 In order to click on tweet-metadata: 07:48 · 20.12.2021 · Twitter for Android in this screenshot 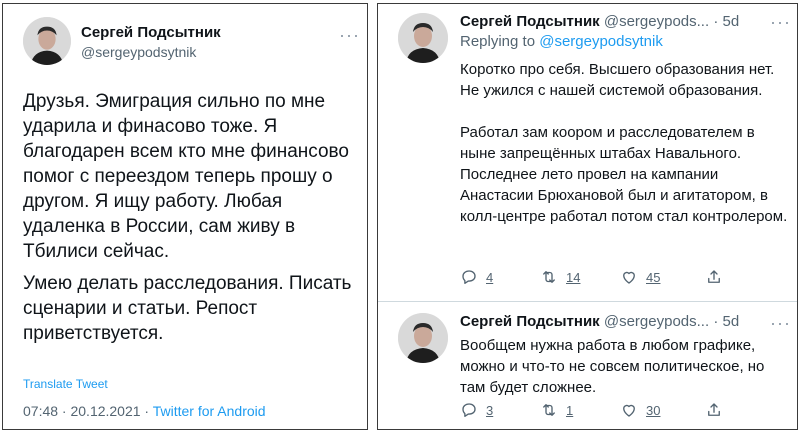, I will do `click(144, 411)`.